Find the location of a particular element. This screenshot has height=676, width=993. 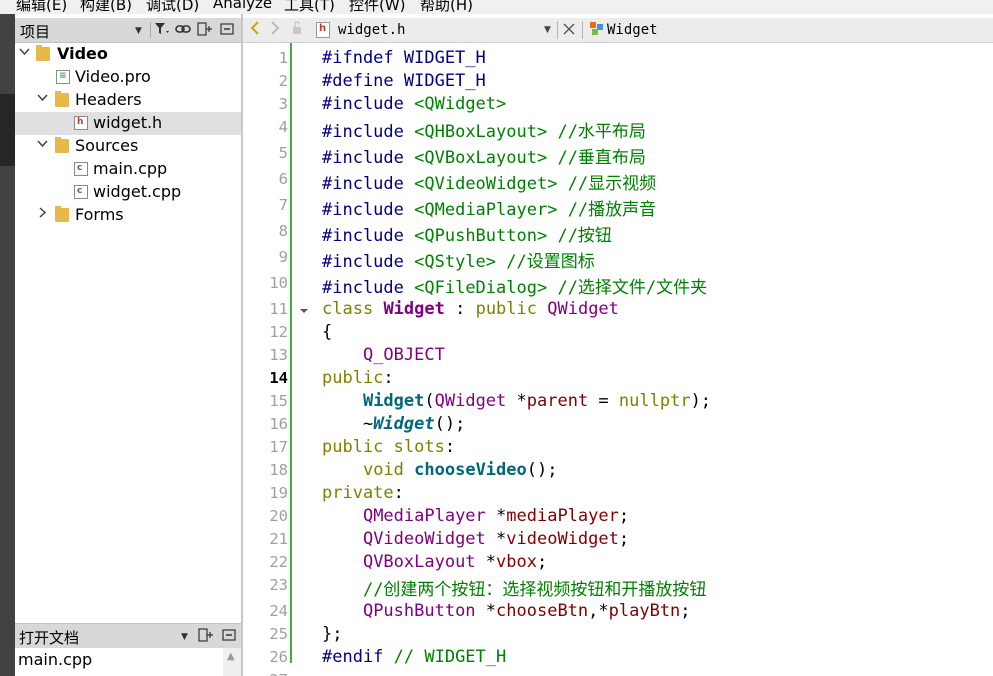

code-line: QVideoWidget *videoWidget; is located at coordinates (475, 539).